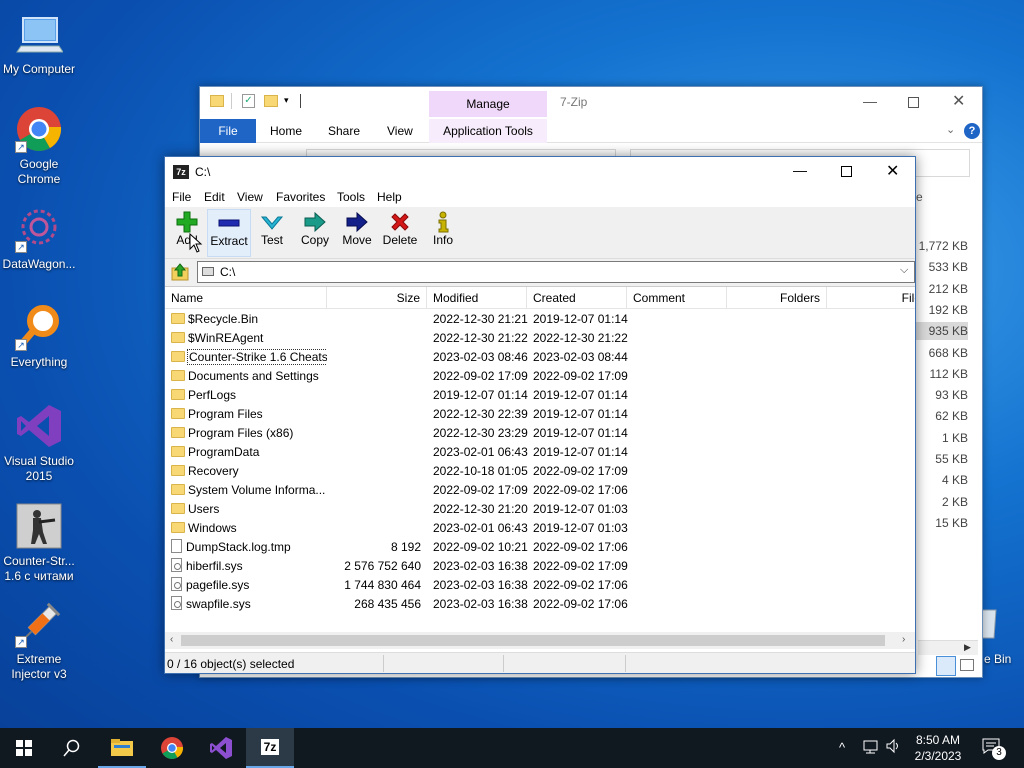 Image resolution: width=1024 pixels, height=768 pixels. Describe the element at coordinates (580, 509) in the screenshot. I see `file-created-cell: 2019-12-07 01:03` at that location.